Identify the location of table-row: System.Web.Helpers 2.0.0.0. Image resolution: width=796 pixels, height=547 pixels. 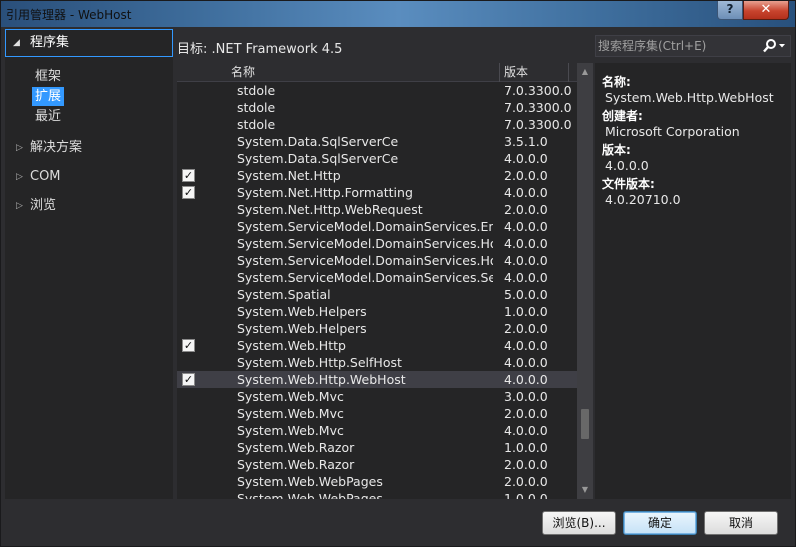
(377, 328).